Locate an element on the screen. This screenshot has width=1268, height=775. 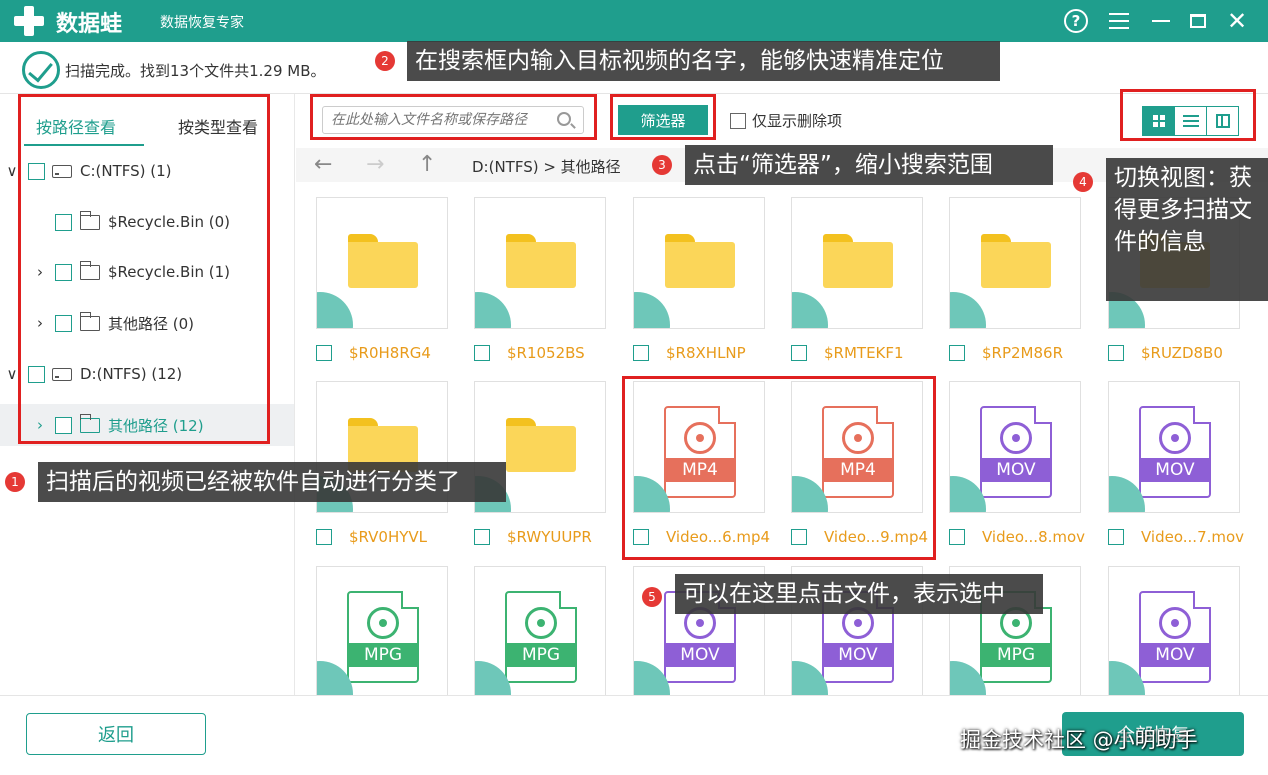
file-label: $RP2M86R is located at coordinates (1006, 353).